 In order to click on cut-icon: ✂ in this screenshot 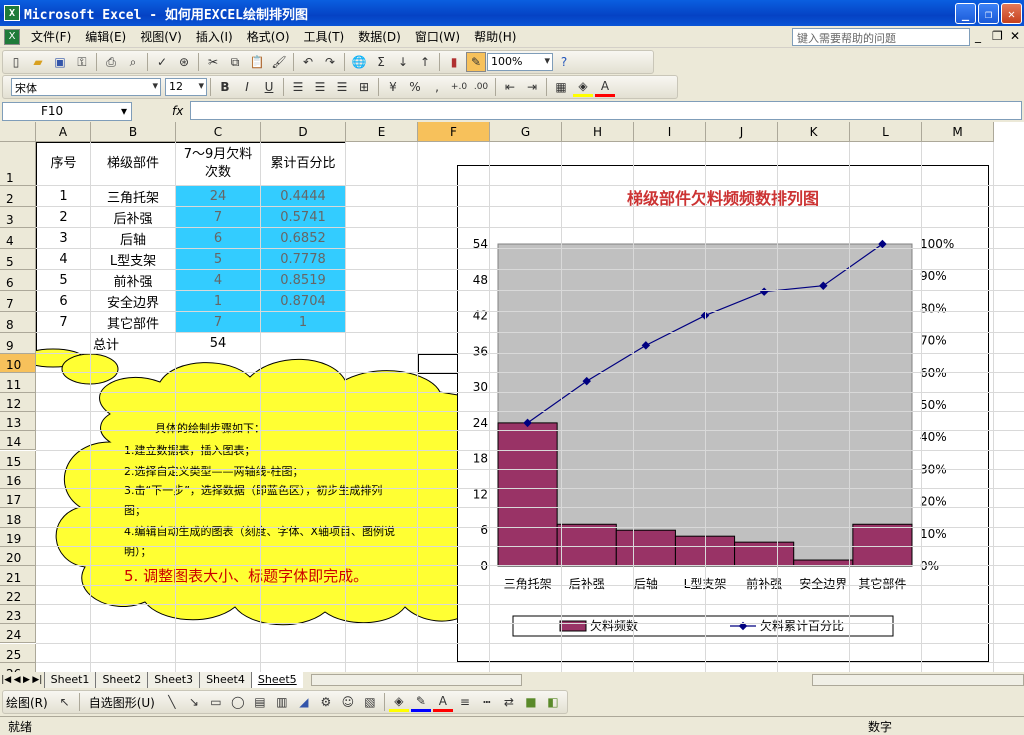, I will do `click(213, 62)`.